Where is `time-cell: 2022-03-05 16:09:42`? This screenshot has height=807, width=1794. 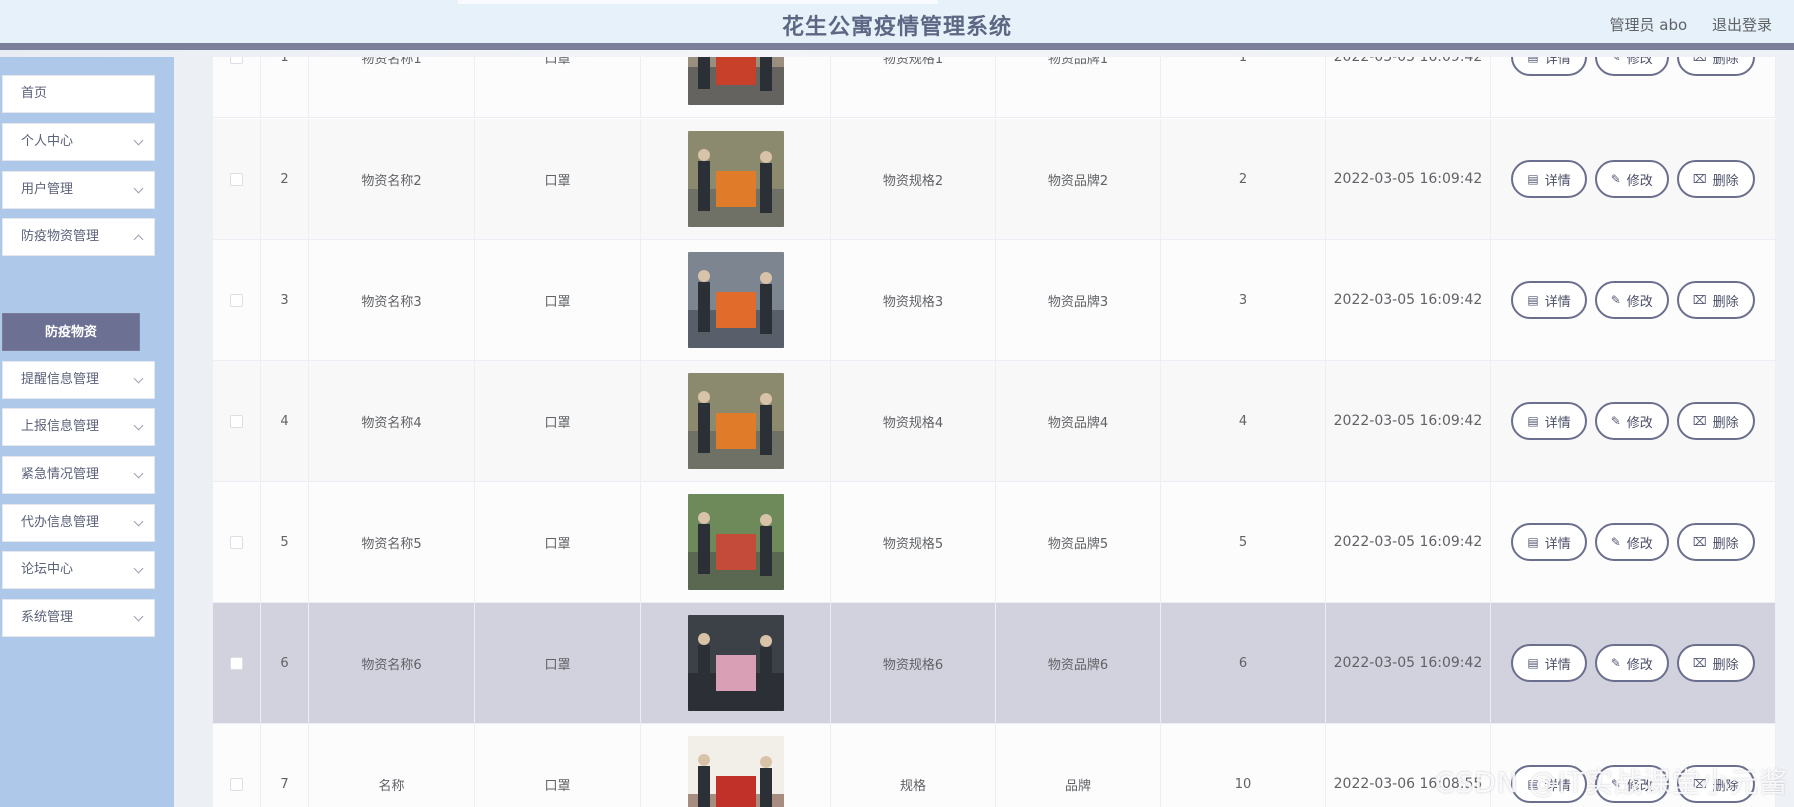
time-cell: 2022-03-05 16:09:42 is located at coordinates (1408, 421).